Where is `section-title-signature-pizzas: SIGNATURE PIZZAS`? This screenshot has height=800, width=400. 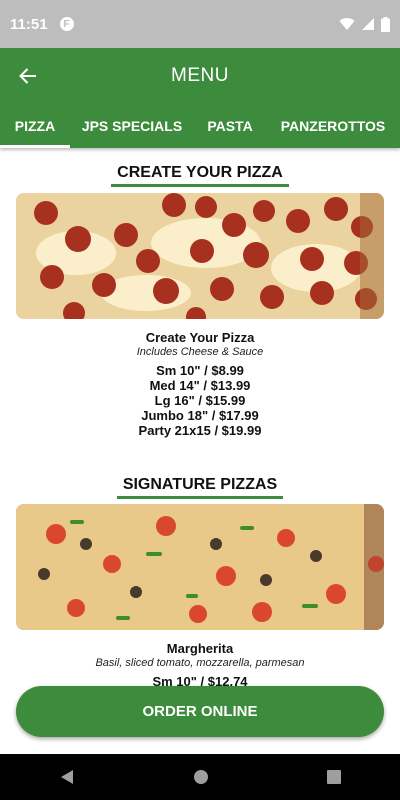
section-title-signature-pizzas: SIGNATURE PIZZAS is located at coordinates (200, 487).